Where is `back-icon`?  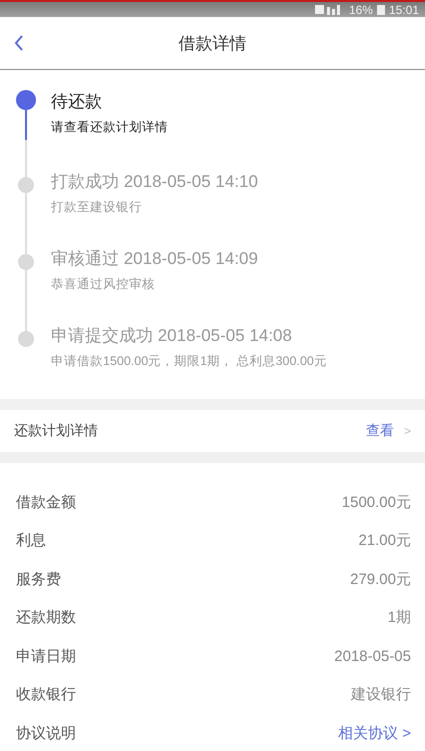
back-icon is located at coordinates (19, 43).